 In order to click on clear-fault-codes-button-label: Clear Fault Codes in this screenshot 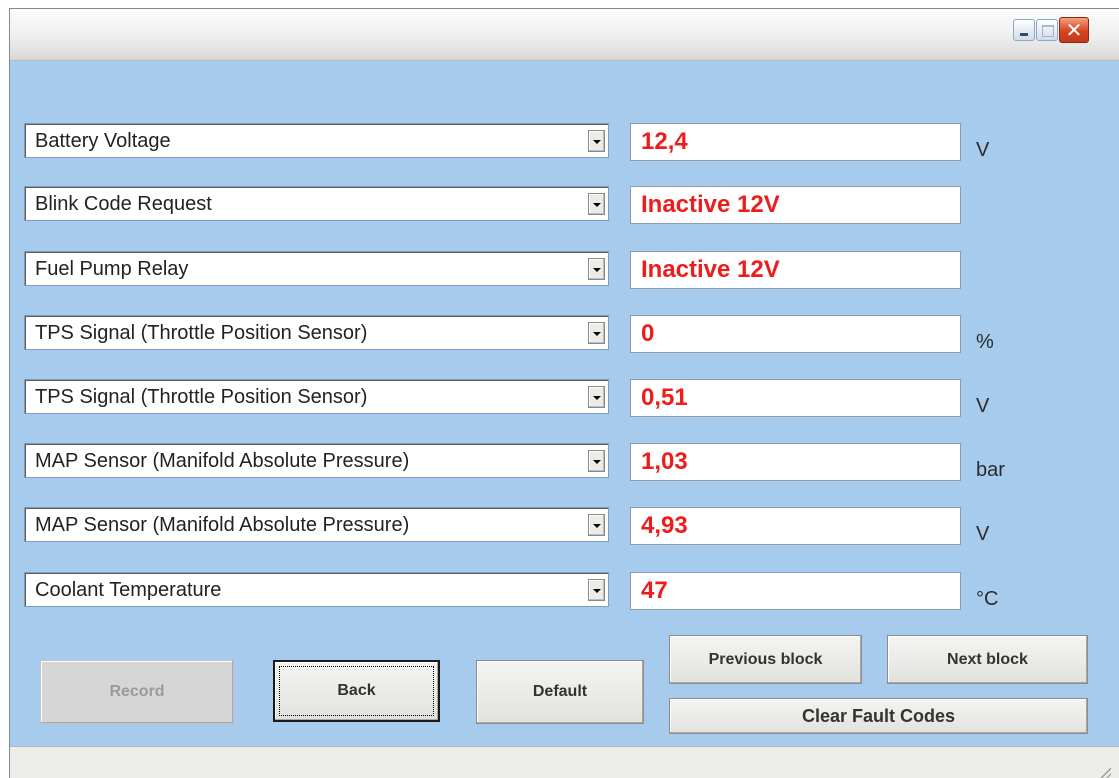, I will do `click(878, 715)`.